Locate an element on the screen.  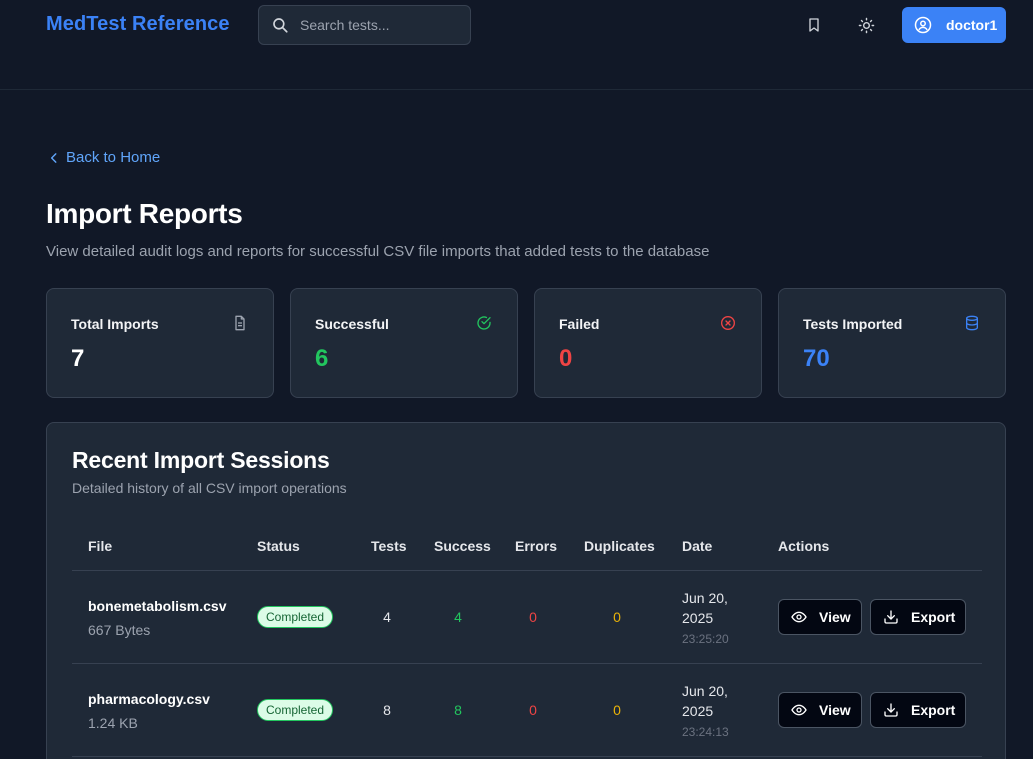
stat-card-tests-imported: Tests Imported 70 is located at coordinates (892, 343).